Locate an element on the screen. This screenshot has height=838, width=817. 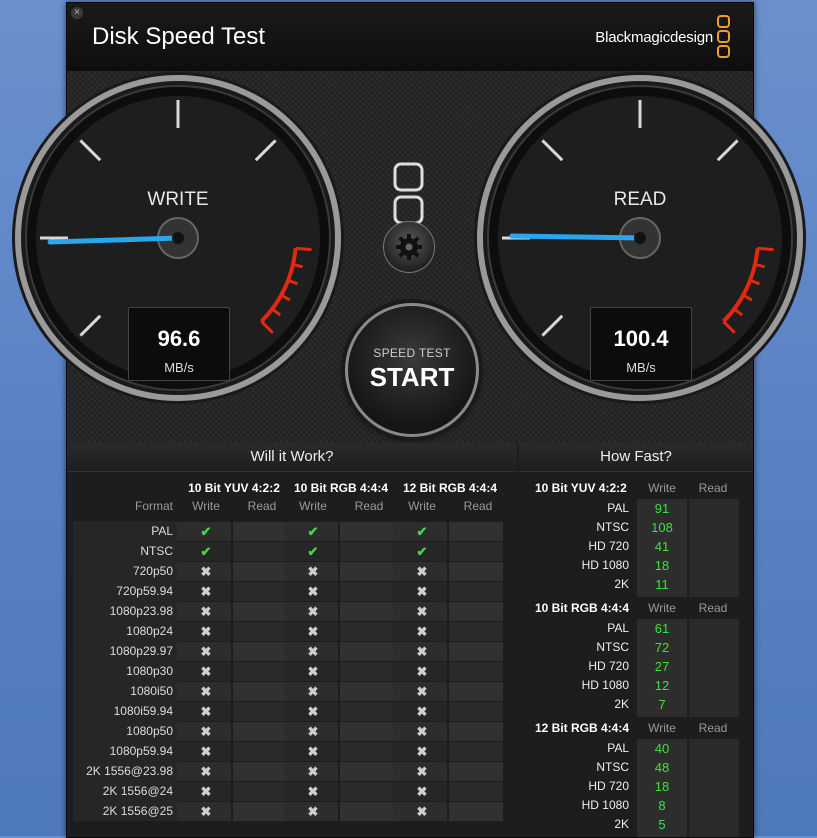
brand-name: Blackmagicdesign is located at coordinates (654, 37).